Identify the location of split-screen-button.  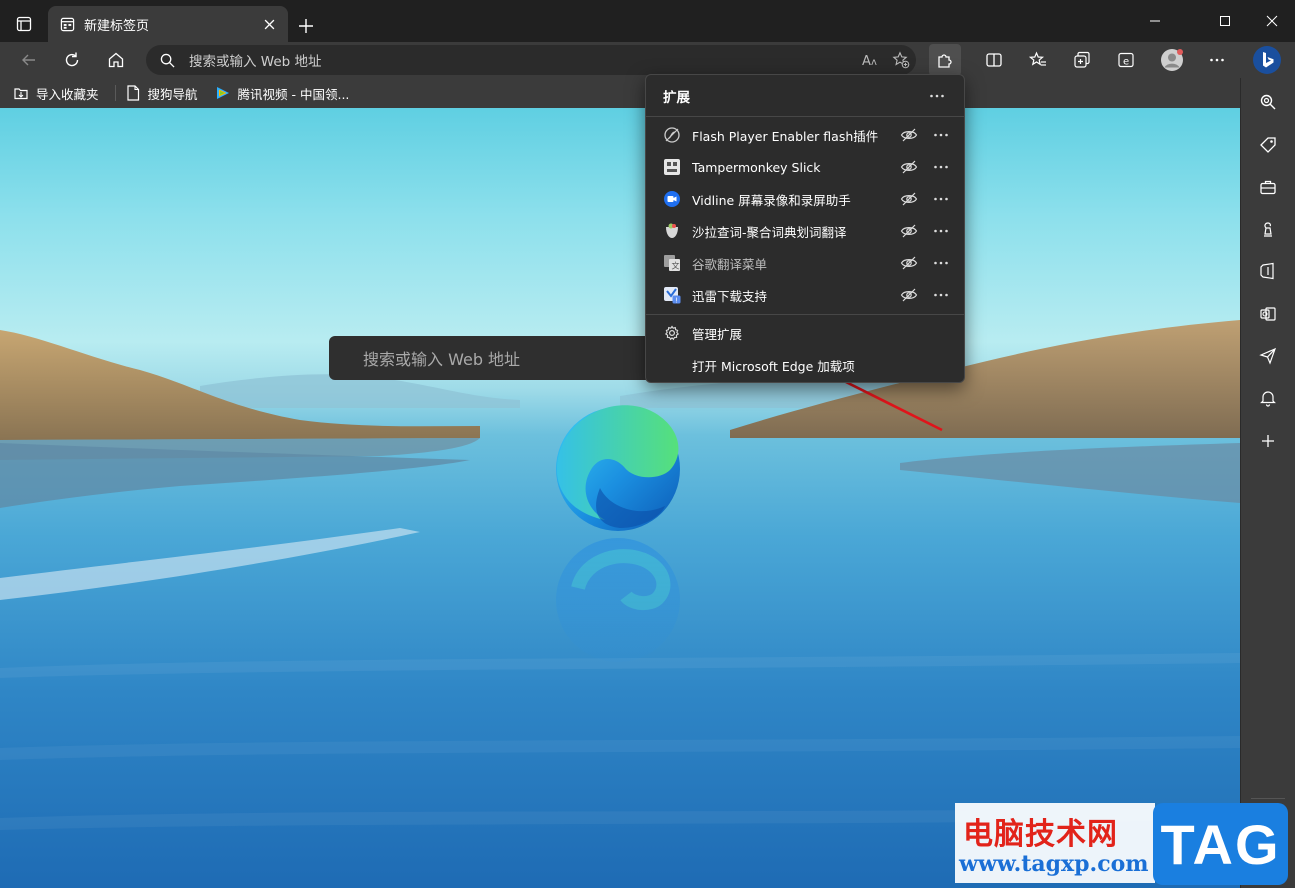
(994, 60).